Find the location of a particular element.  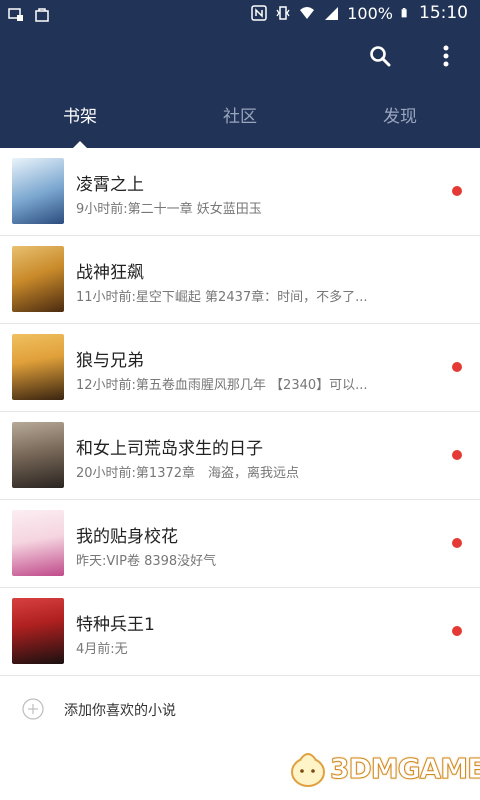

tab-discover: 发现 is located at coordinates (400, 121).